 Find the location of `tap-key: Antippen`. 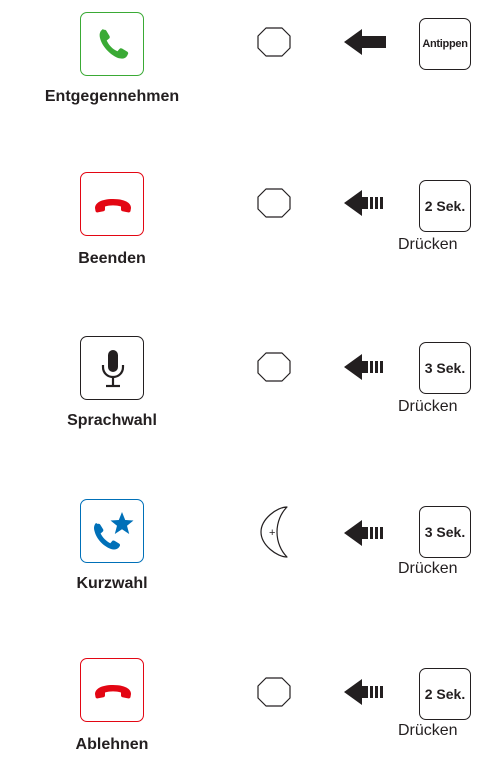

tap-key: Antippen is located at coordinates (445, 44).